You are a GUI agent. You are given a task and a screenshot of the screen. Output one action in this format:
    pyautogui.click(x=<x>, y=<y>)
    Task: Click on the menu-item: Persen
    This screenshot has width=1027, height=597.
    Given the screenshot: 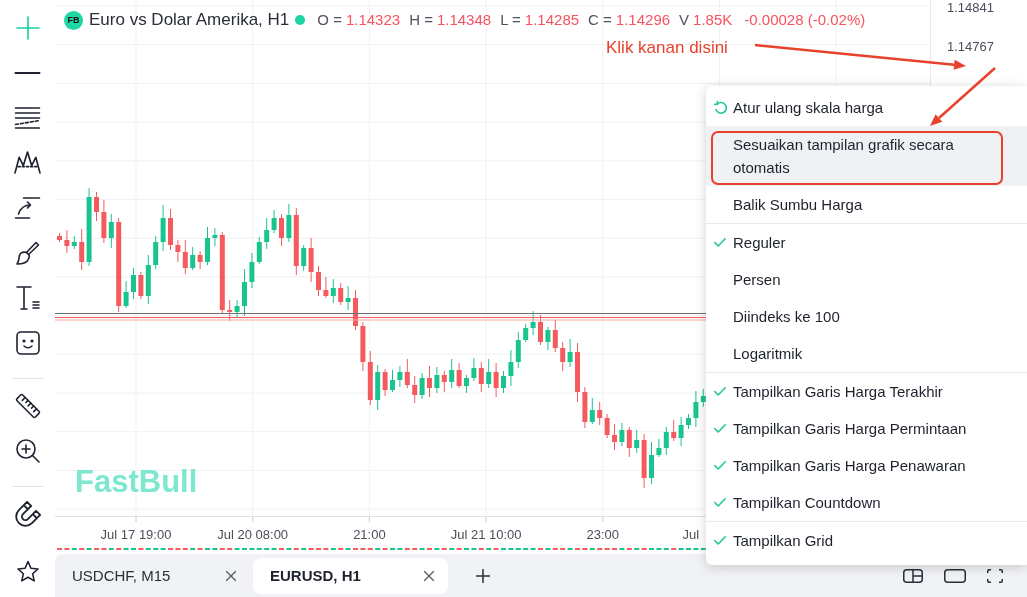 What is the action you would take?
    pyautogui.click(x=866, y=279)
    